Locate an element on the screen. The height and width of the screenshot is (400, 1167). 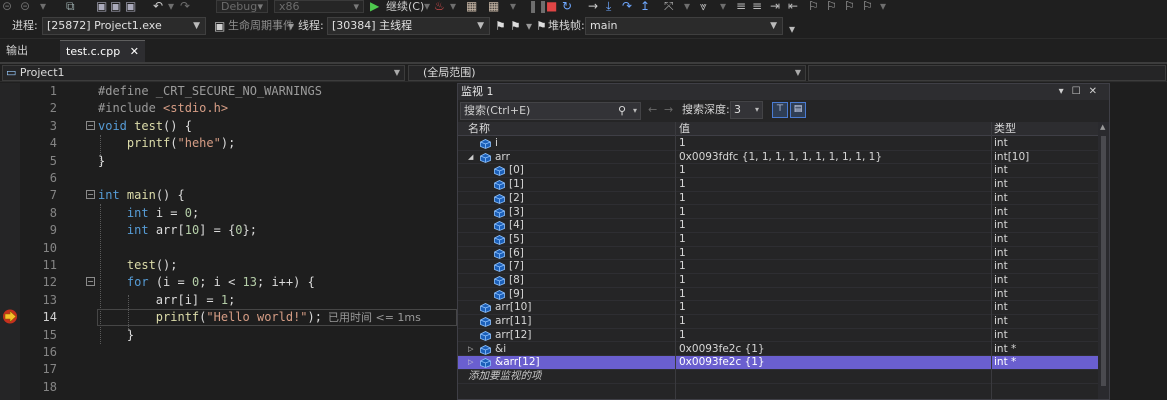
diagnostic-tools-icon: ⩔ is located at coordinates (703, 7).